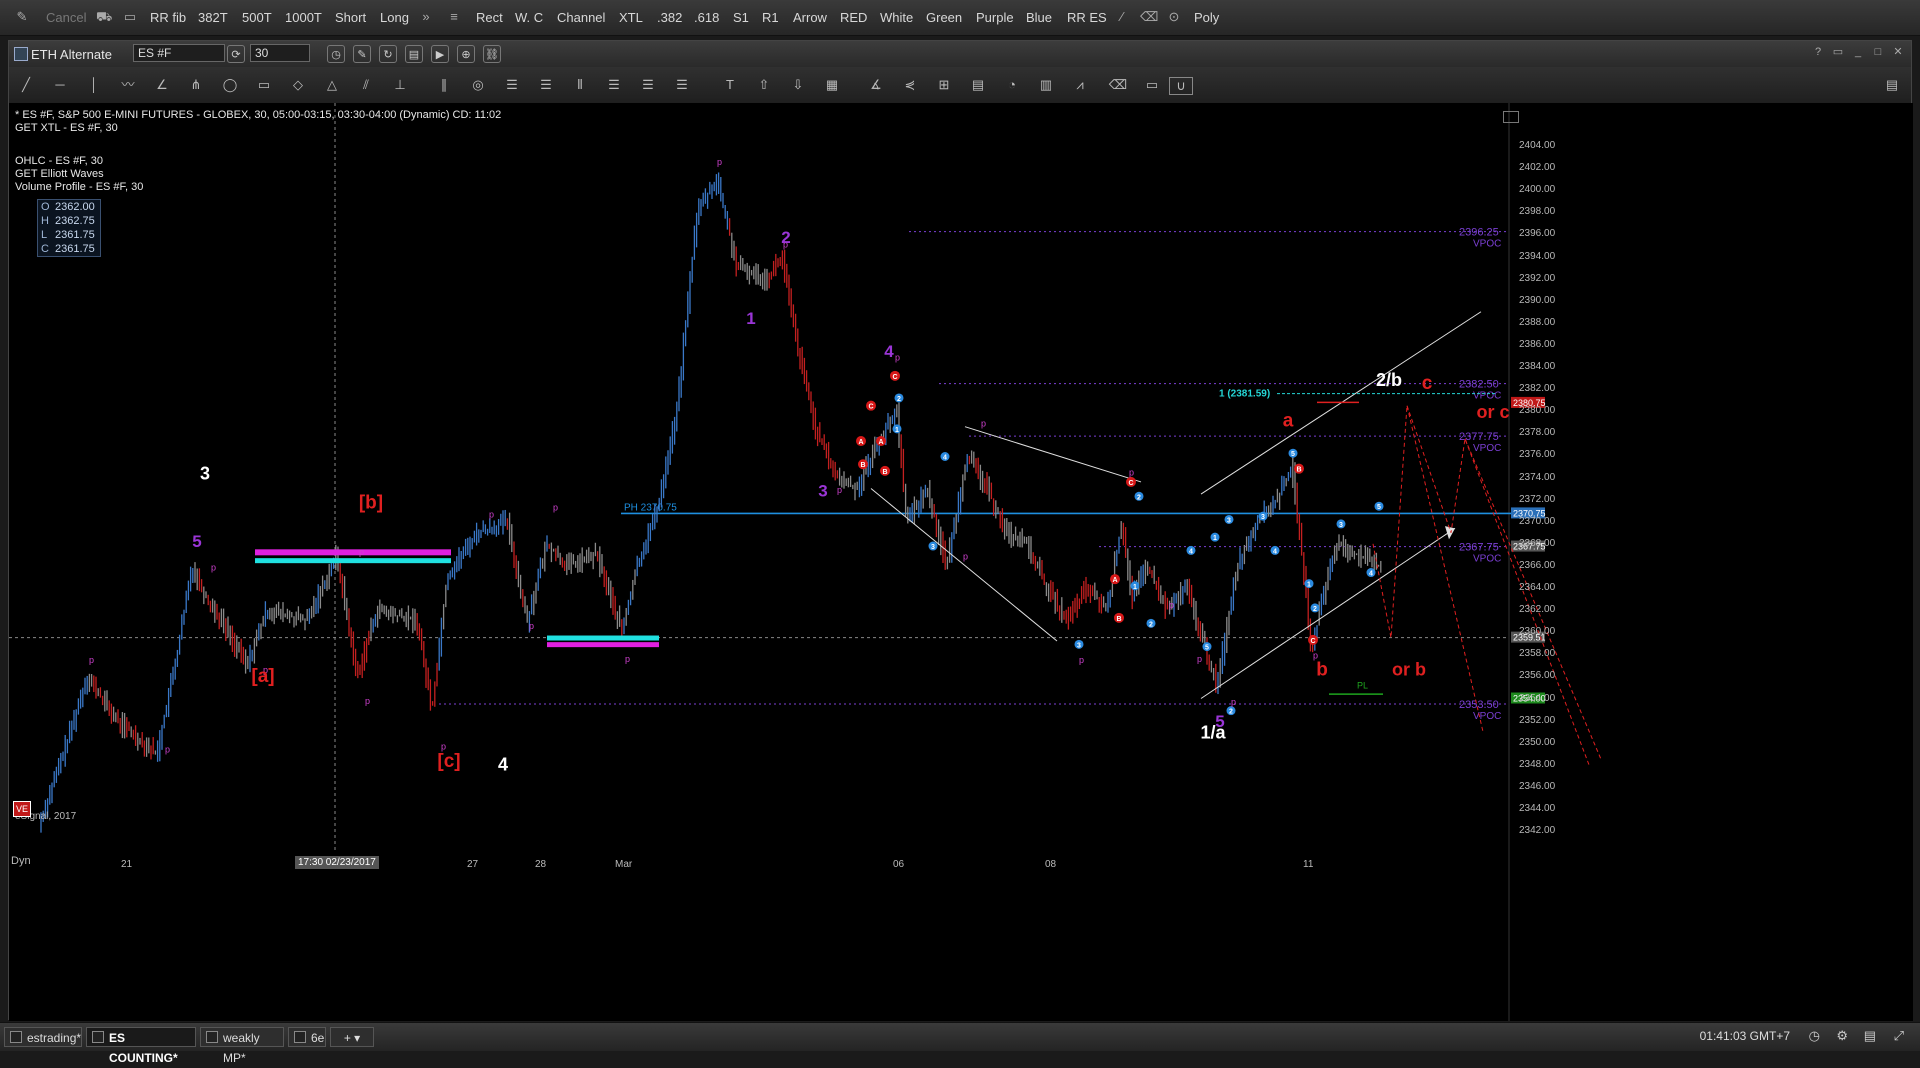 This screenshot has width=1920, height=1068. I want to click on grid-tool-icon: ⊞, so click(944, 85).